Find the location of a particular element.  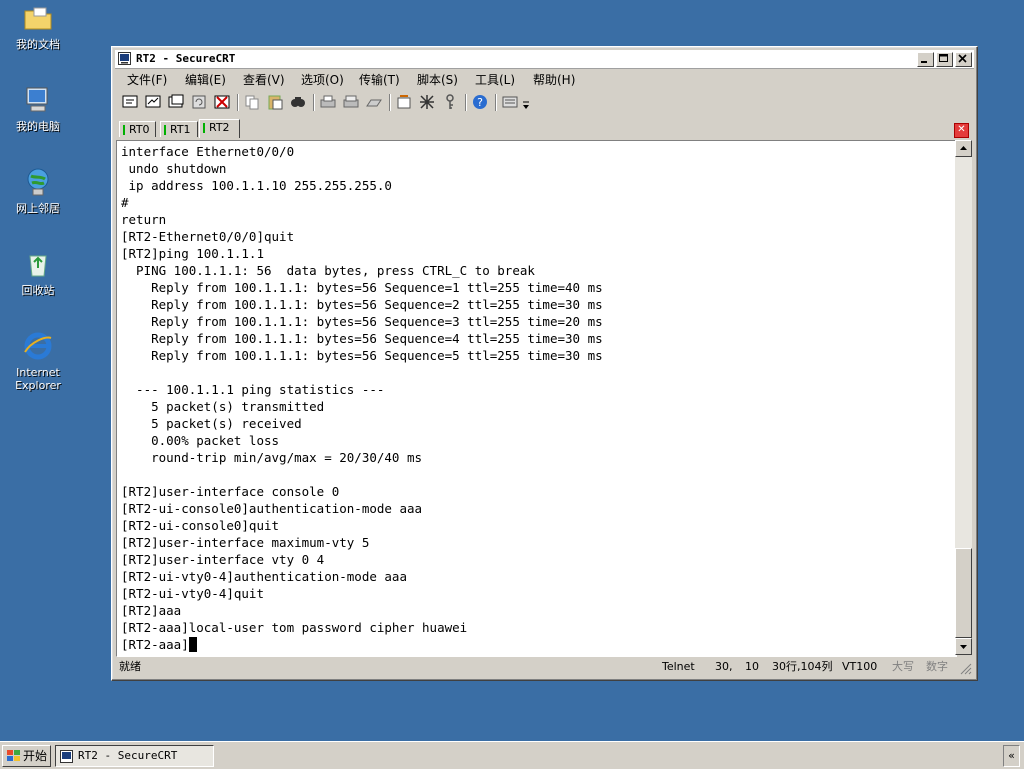

recycle-bin-icon is located at coordinates (38, 266).